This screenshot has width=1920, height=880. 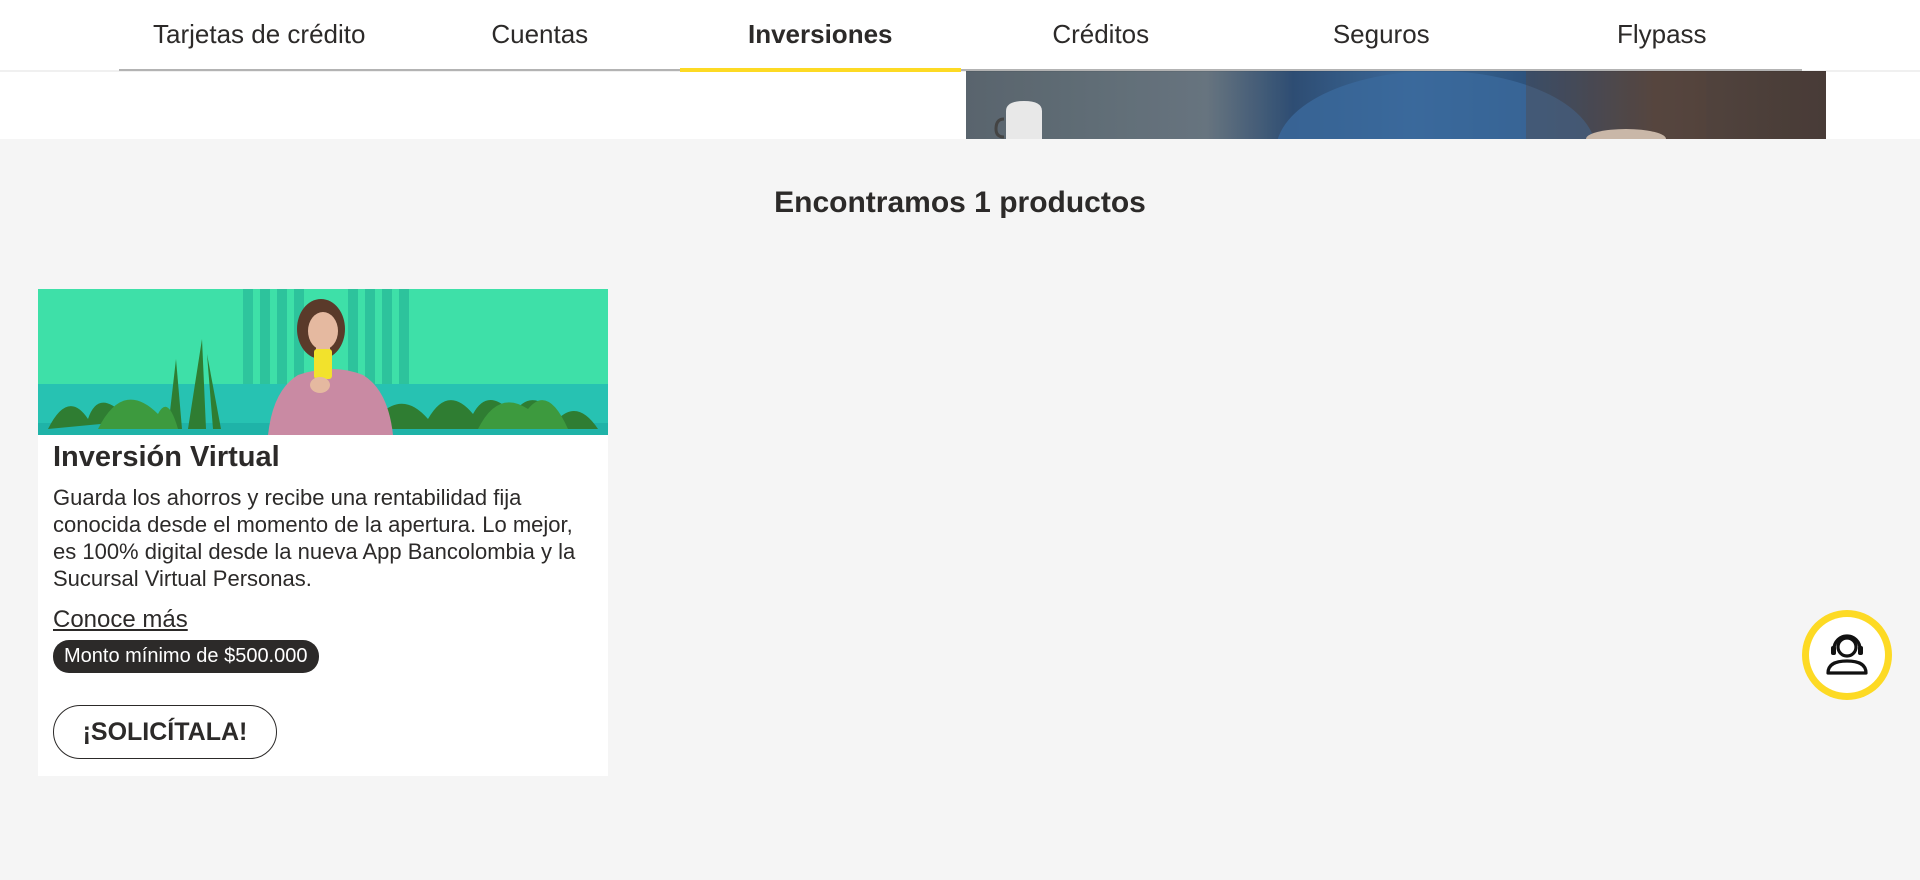 What do you see at coordinates (540, 34) in the screenshot?
I see `tab-cuentas: Cuentas` at bounding box center [540, 34].